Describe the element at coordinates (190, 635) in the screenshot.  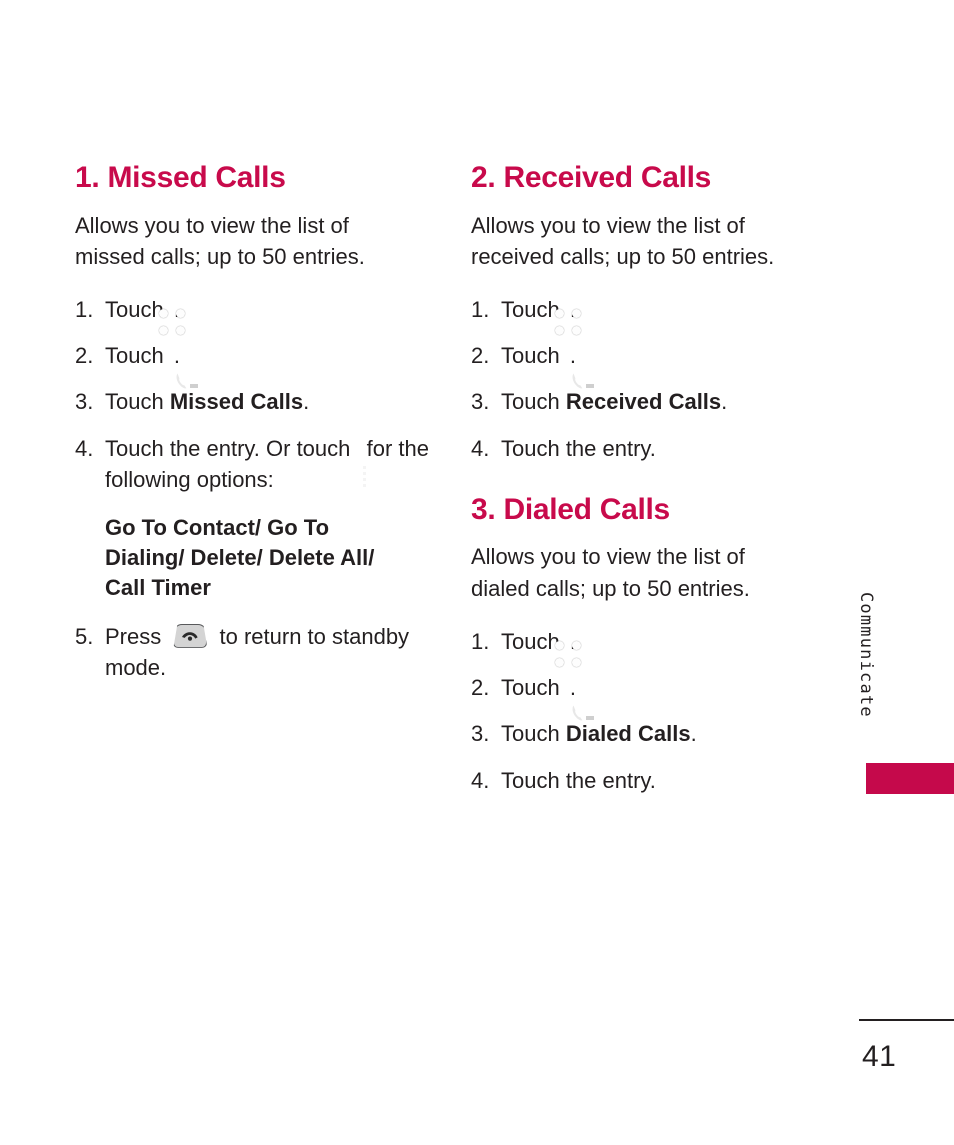
I see `end-call-key-icon` at that location.